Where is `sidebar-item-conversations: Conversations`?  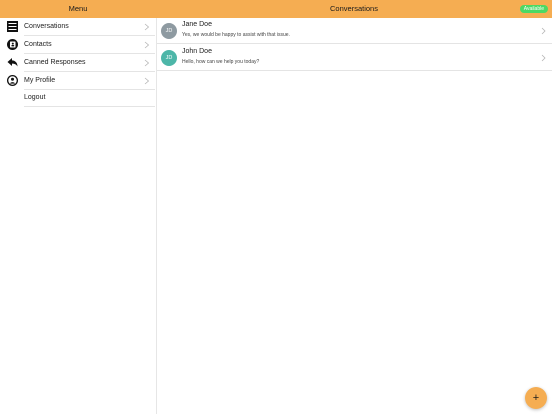
sidebar-item-conversations: Conversations is located at coordinates (78, 27).